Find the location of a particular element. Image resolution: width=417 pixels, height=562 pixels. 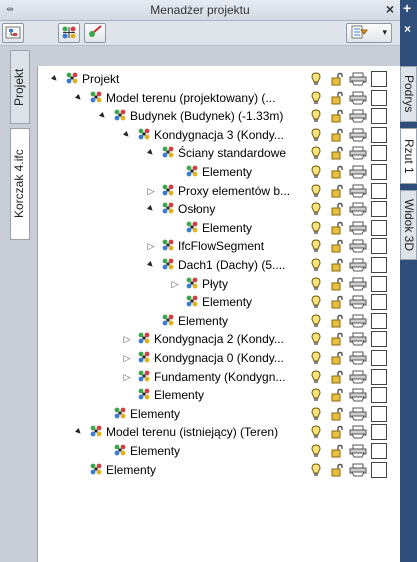

tree-node-label: Model terenu (istniejący) (Teren) is located at coordinates (192, 432).